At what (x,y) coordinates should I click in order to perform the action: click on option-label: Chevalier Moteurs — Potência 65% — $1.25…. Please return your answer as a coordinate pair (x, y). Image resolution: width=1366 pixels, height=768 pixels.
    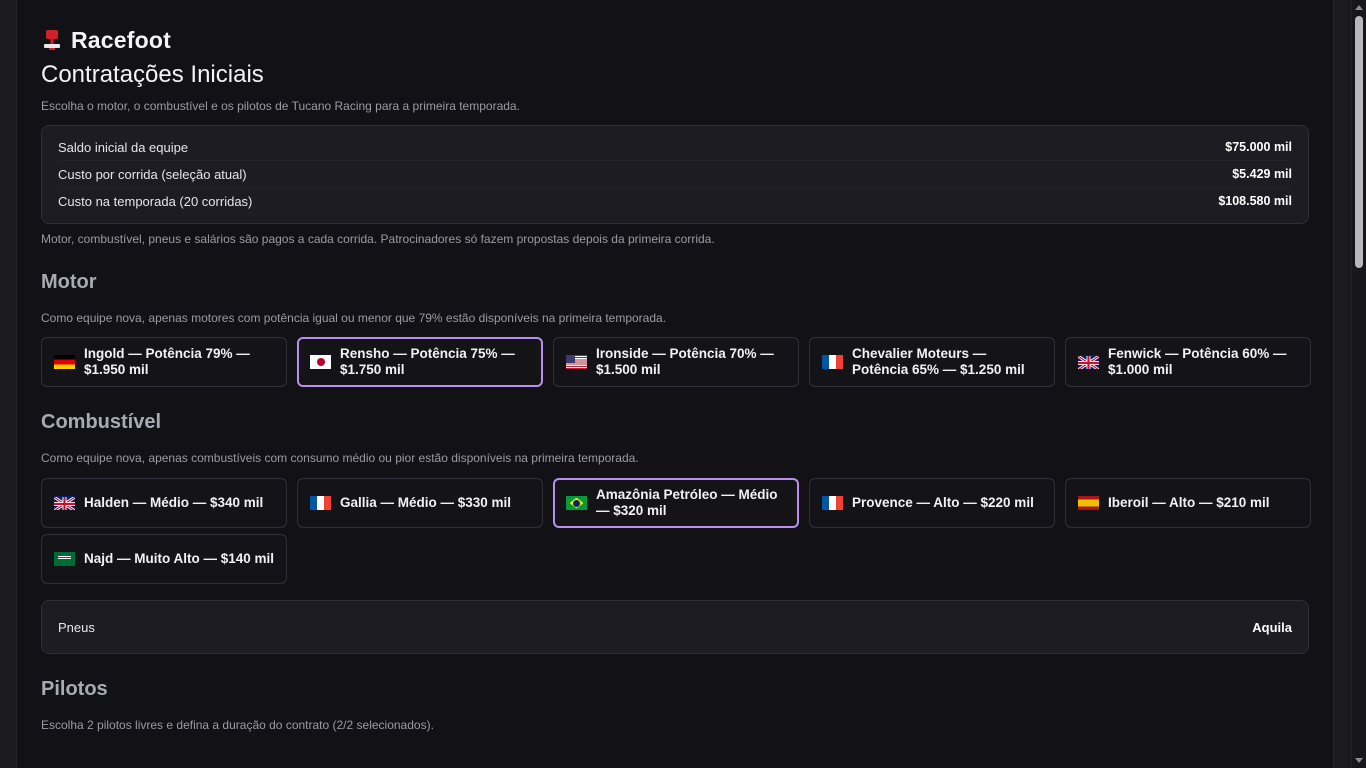
    Looking at the image, I should click on (938, 361).